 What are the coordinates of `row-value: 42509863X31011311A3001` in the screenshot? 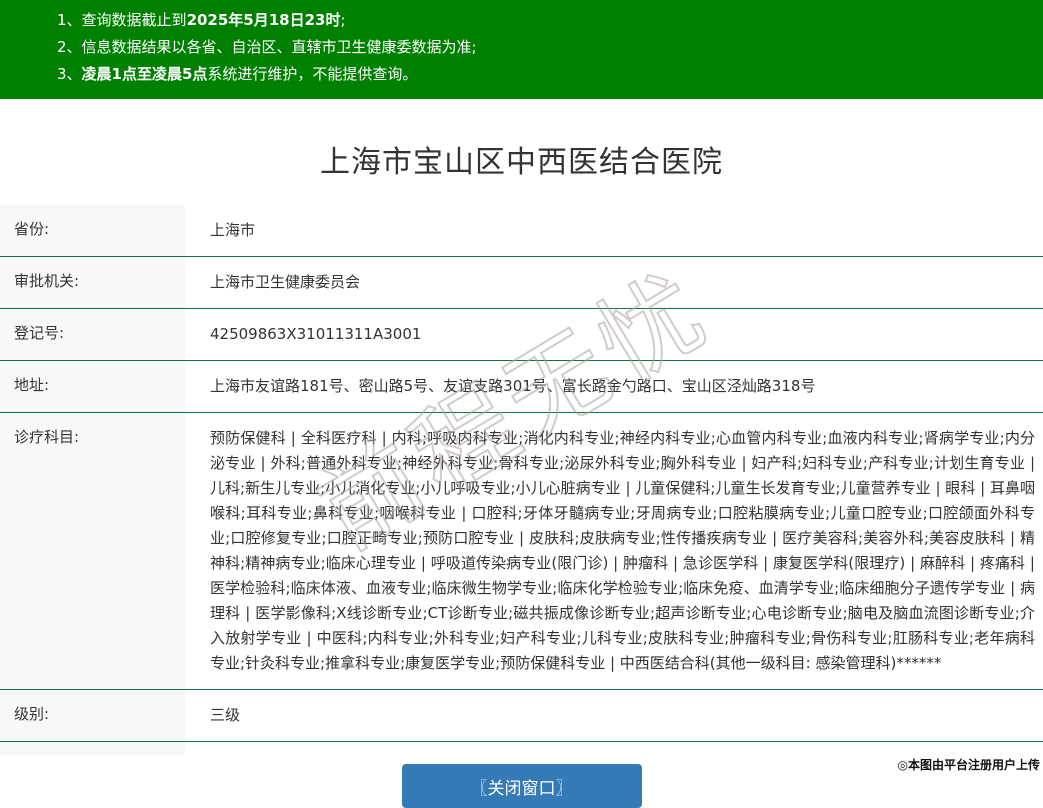 It's located at (316, 334).